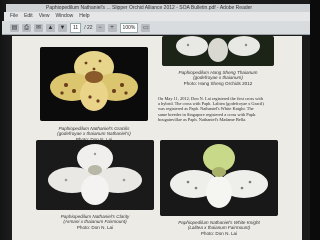  I want to click on orchid-photo-thaianum, so click(218, 51).